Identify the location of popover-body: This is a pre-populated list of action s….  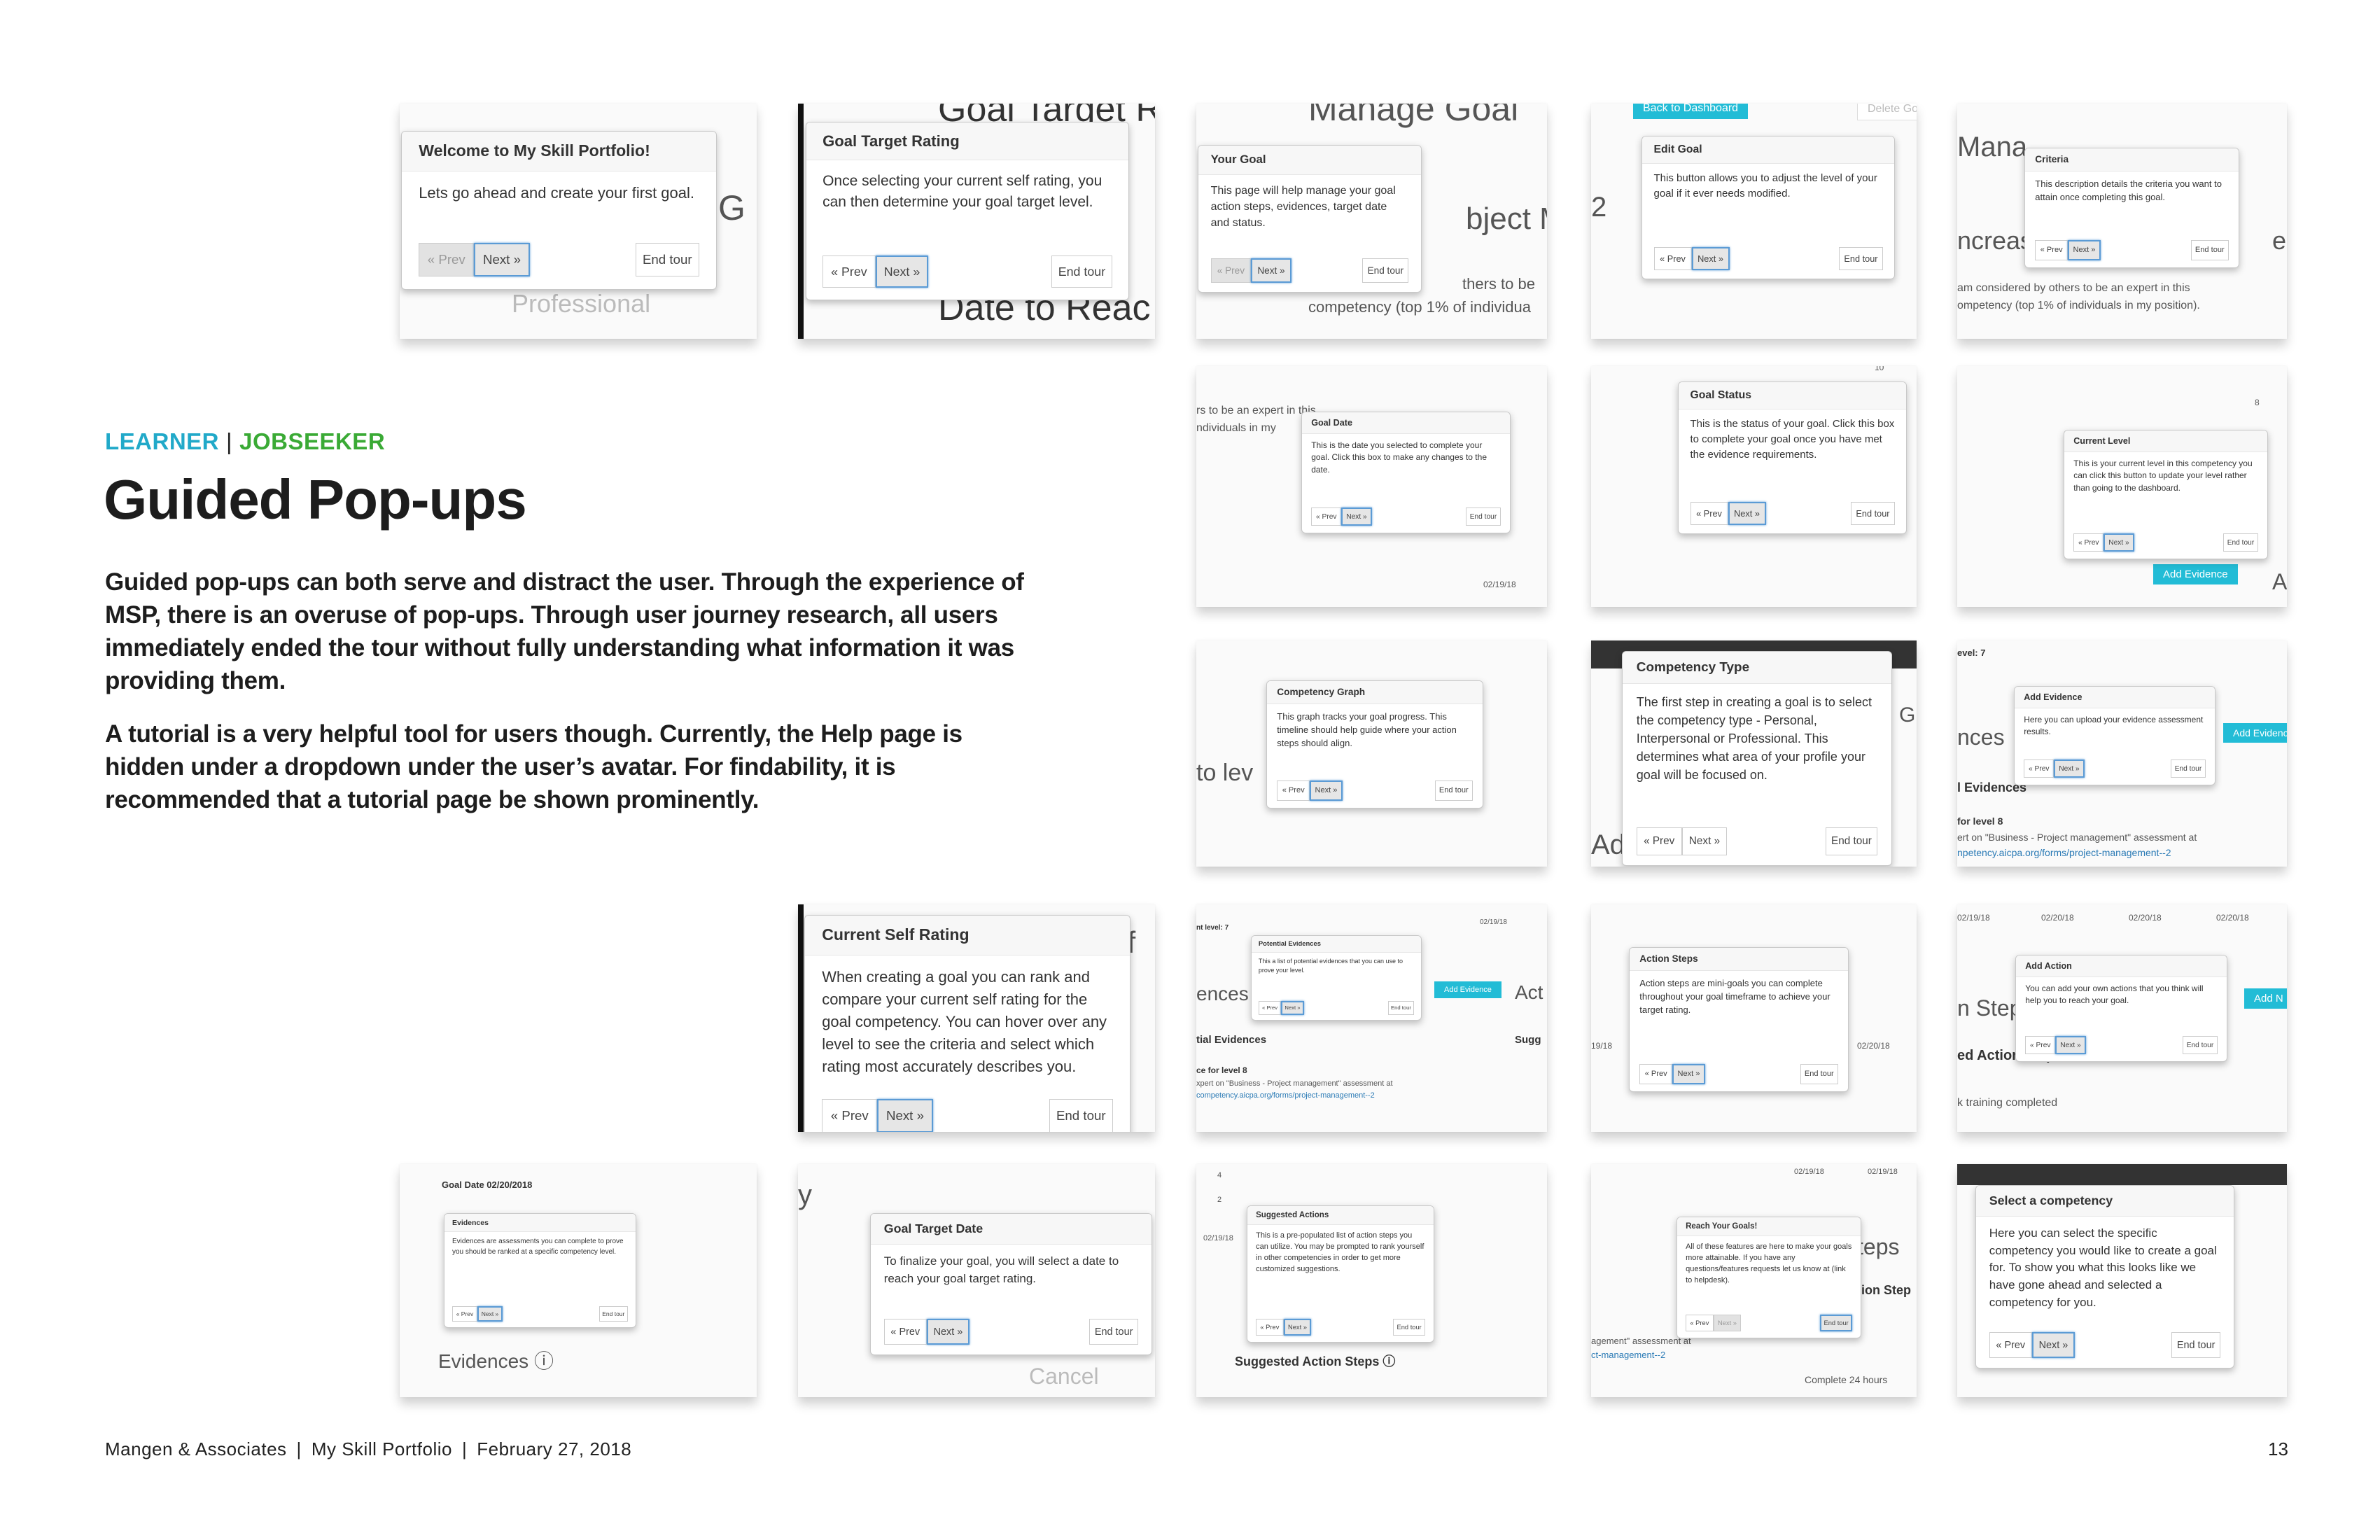
(1340, 1252).